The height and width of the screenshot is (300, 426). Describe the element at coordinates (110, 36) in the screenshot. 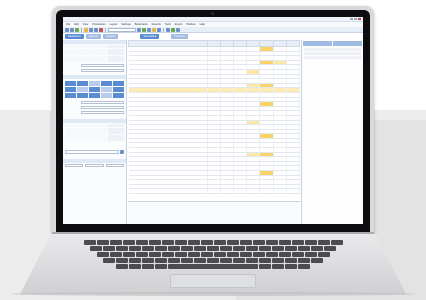

I see `tab-analysis: Analysis` at that location.